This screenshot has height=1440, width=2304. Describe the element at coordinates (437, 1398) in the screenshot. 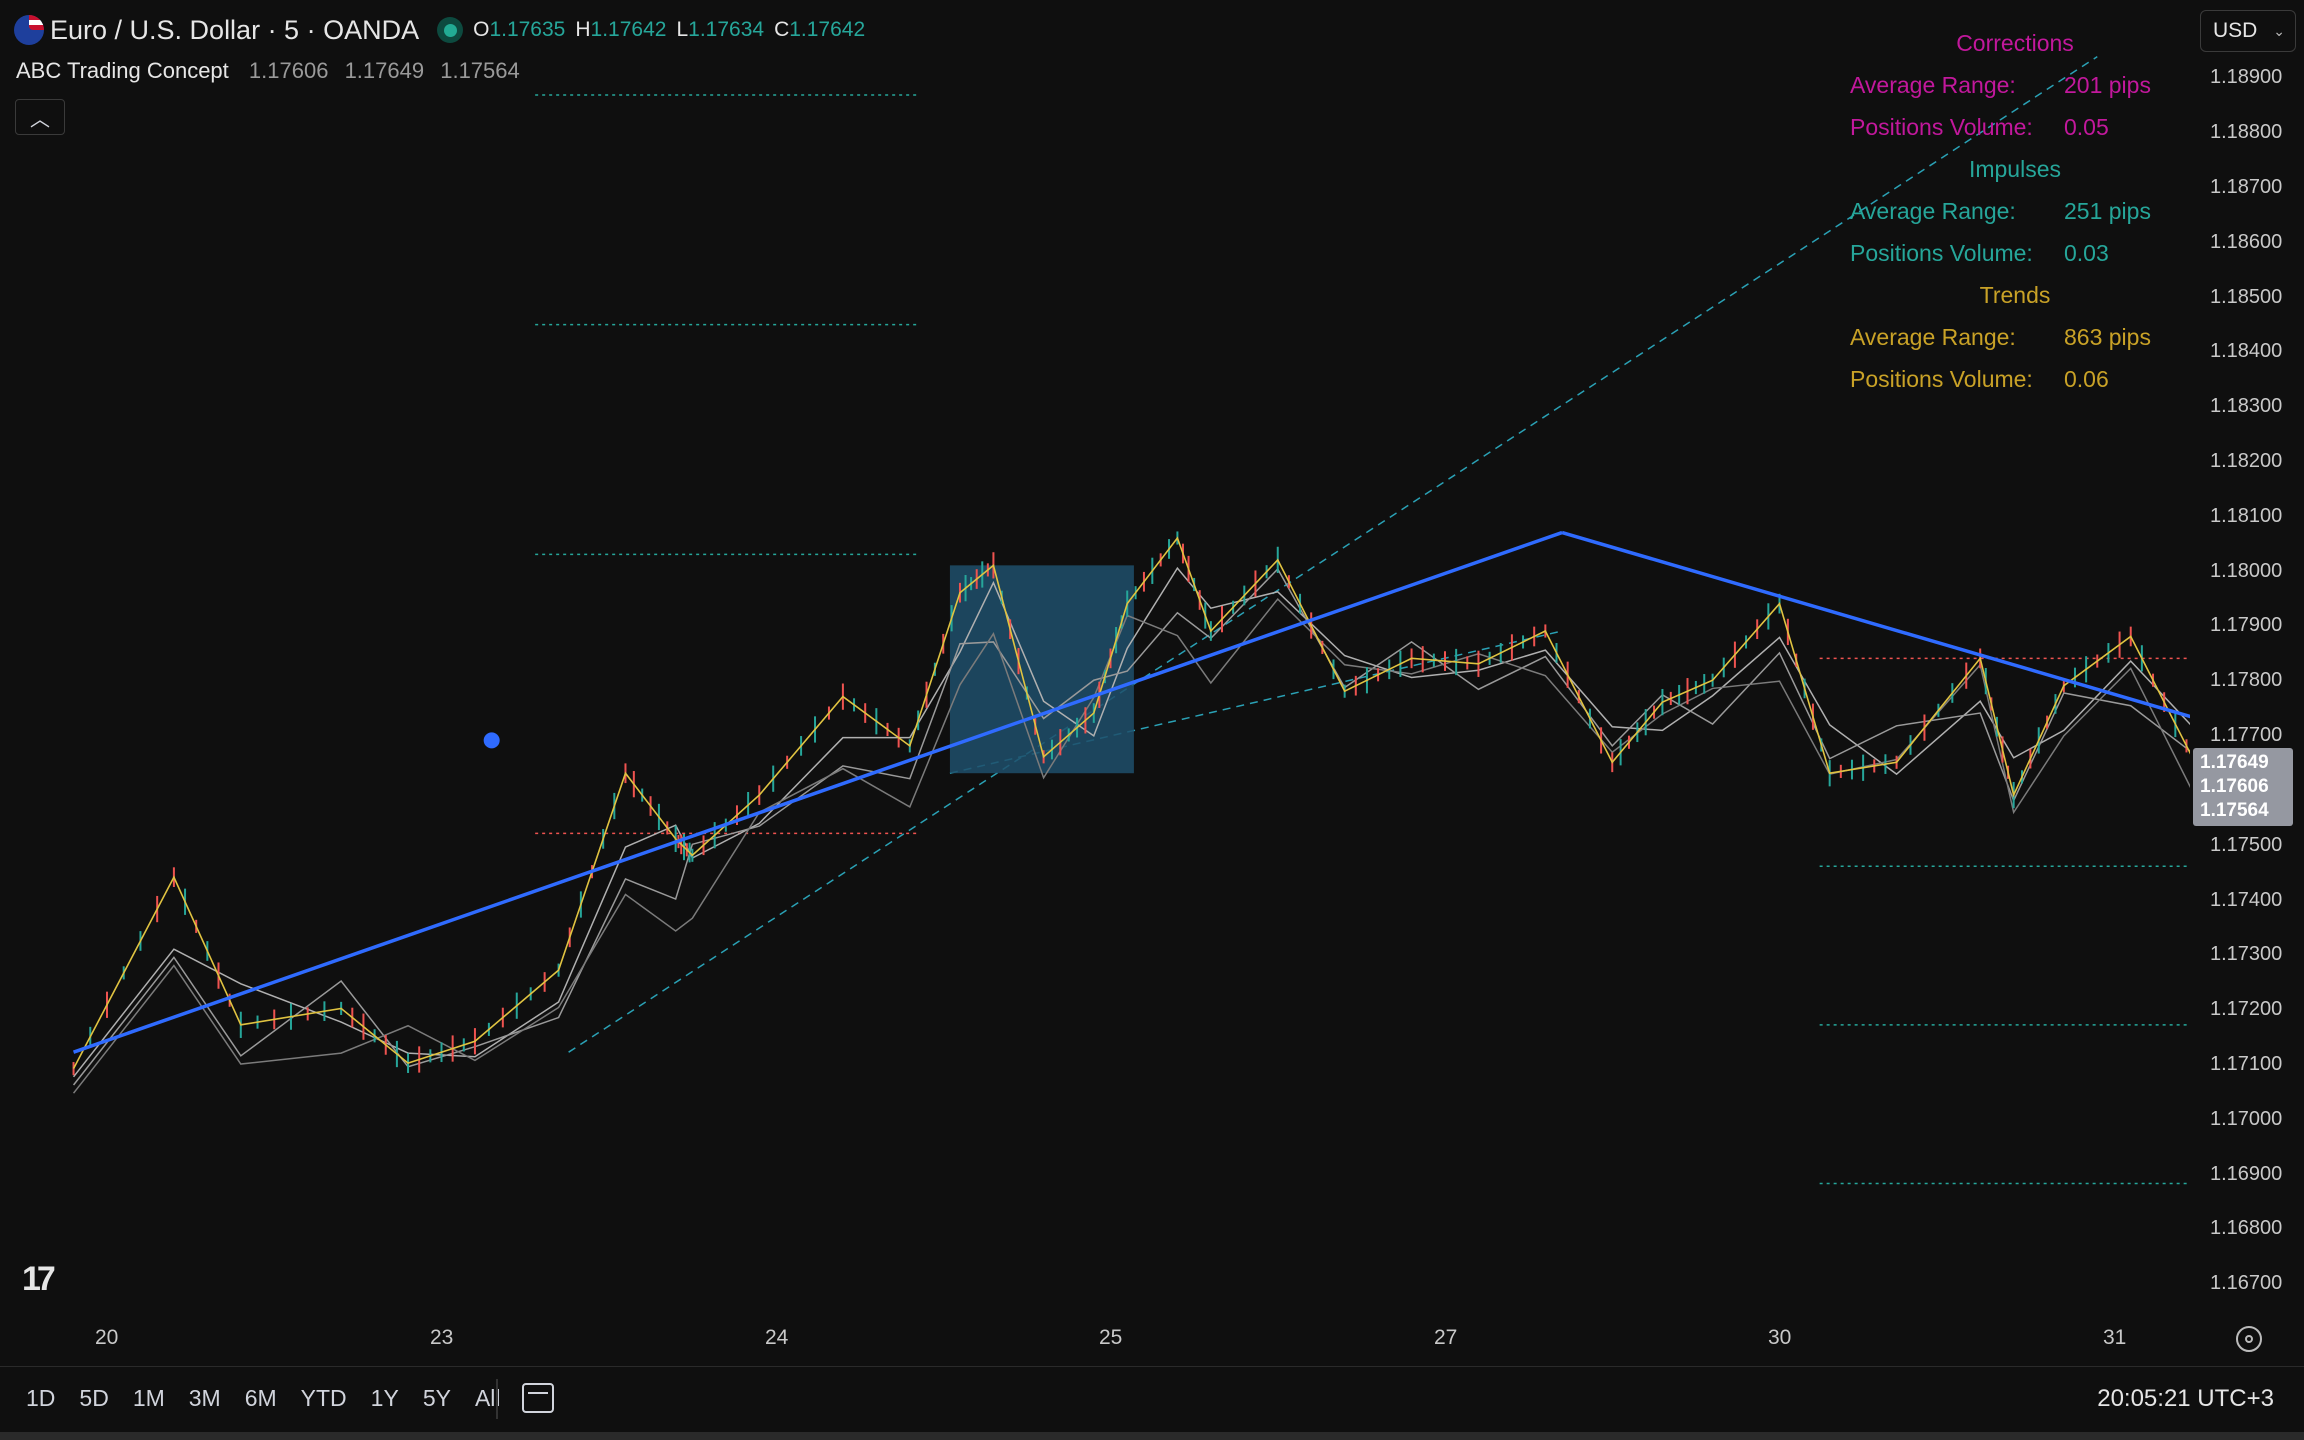

I see `timeframe-5y: 5Y` at that location.